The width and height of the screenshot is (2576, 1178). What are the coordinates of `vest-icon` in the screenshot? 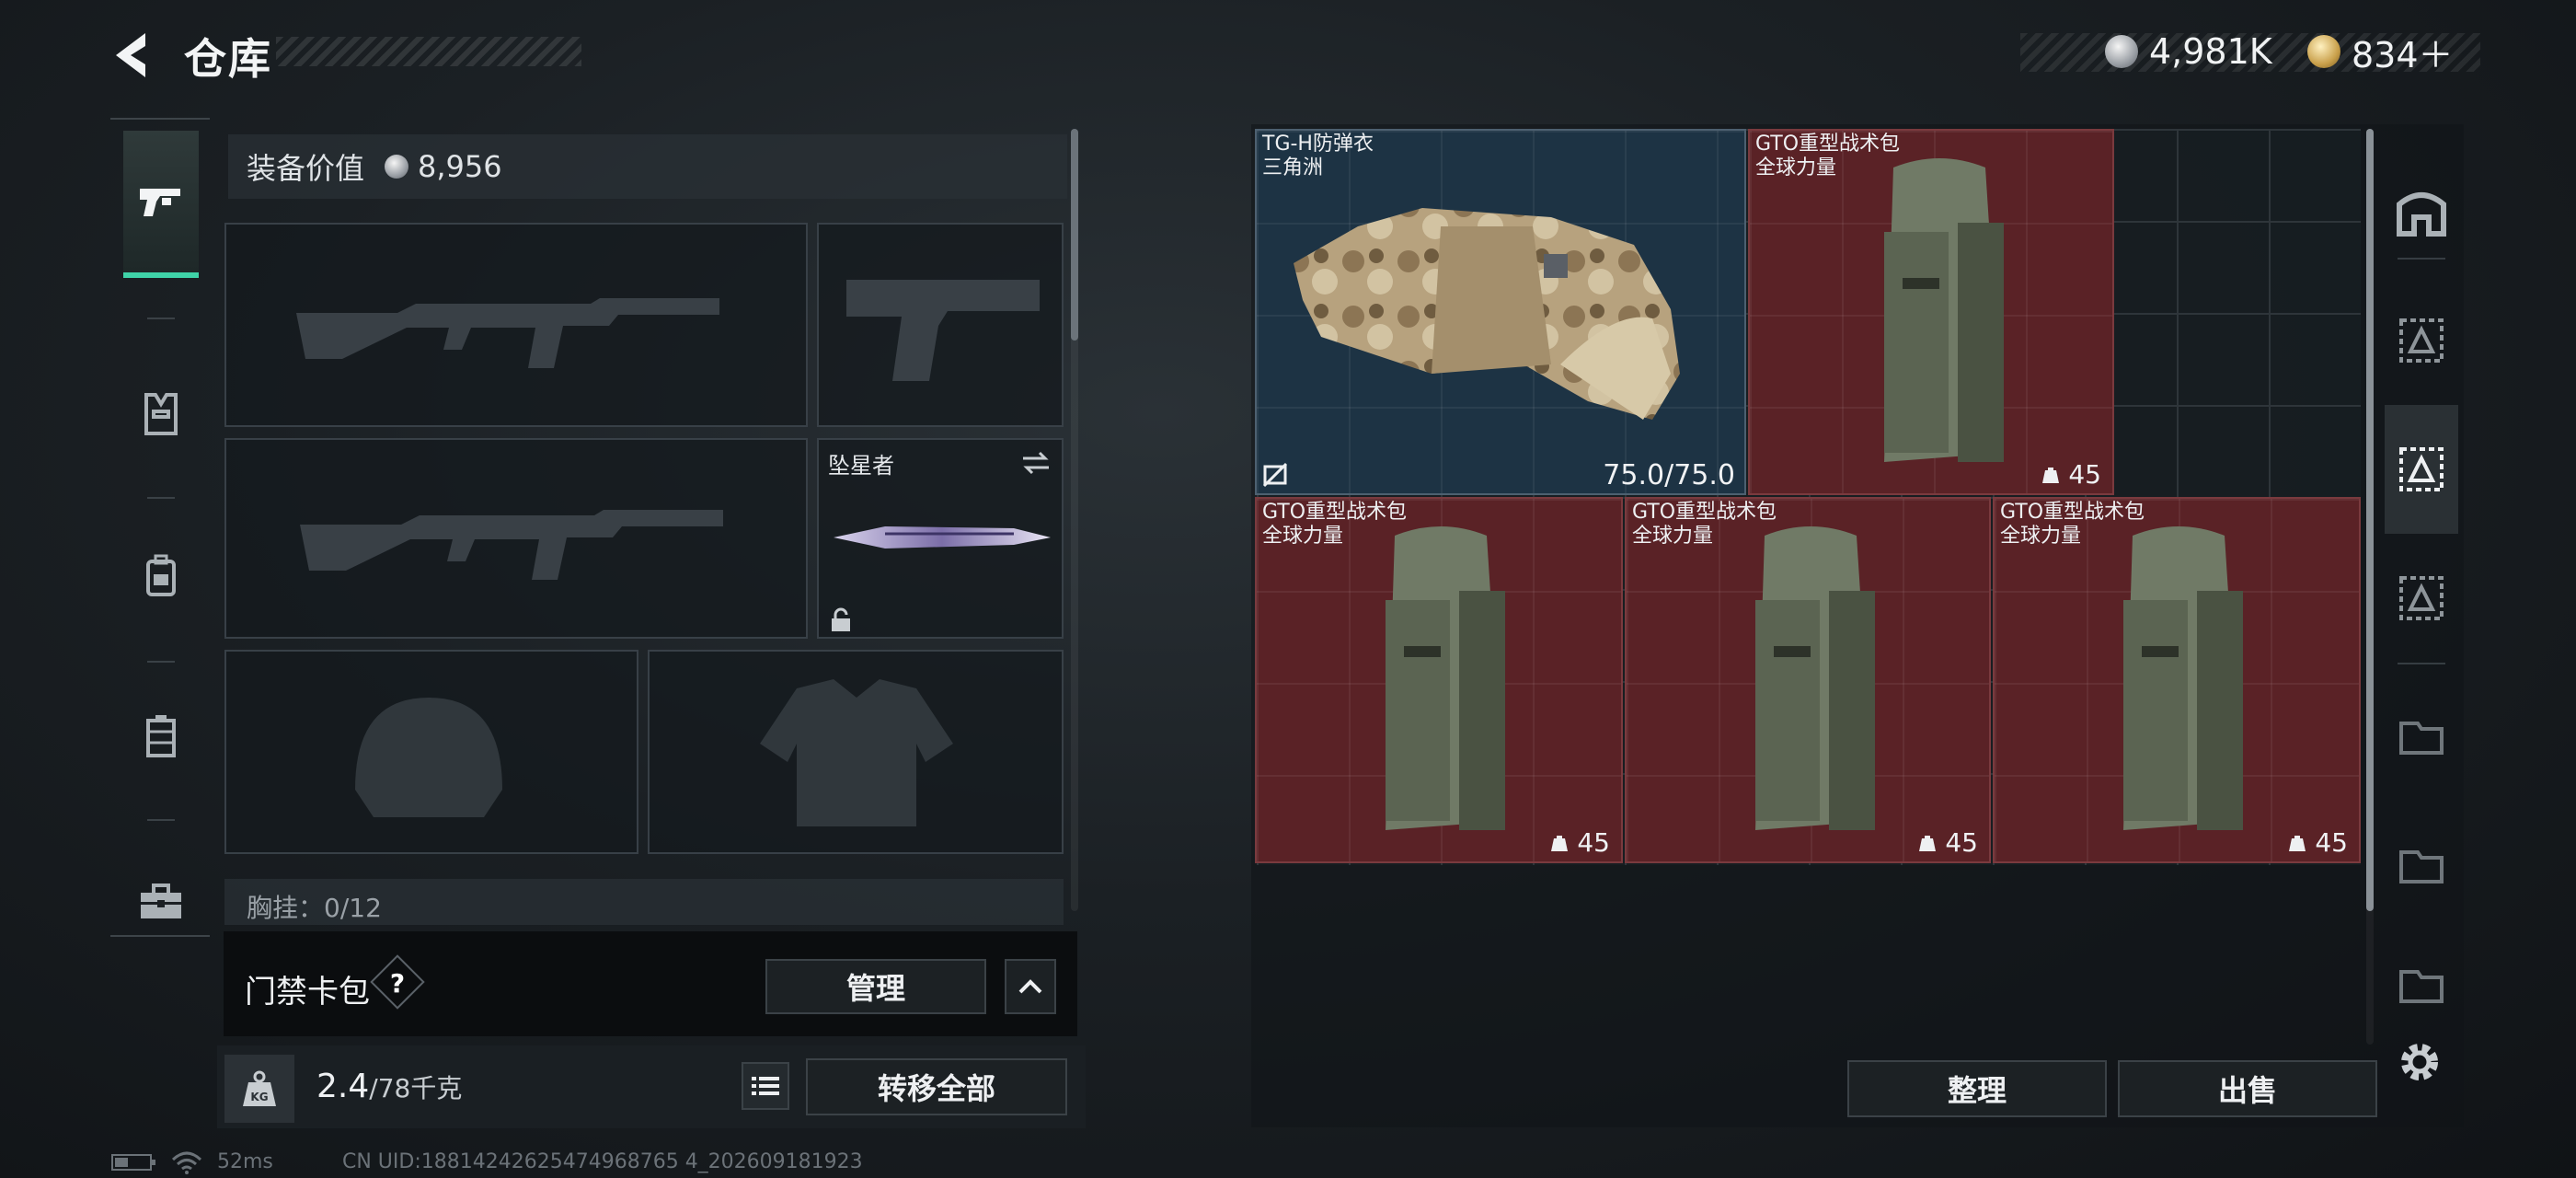 It's located at (161, 414).